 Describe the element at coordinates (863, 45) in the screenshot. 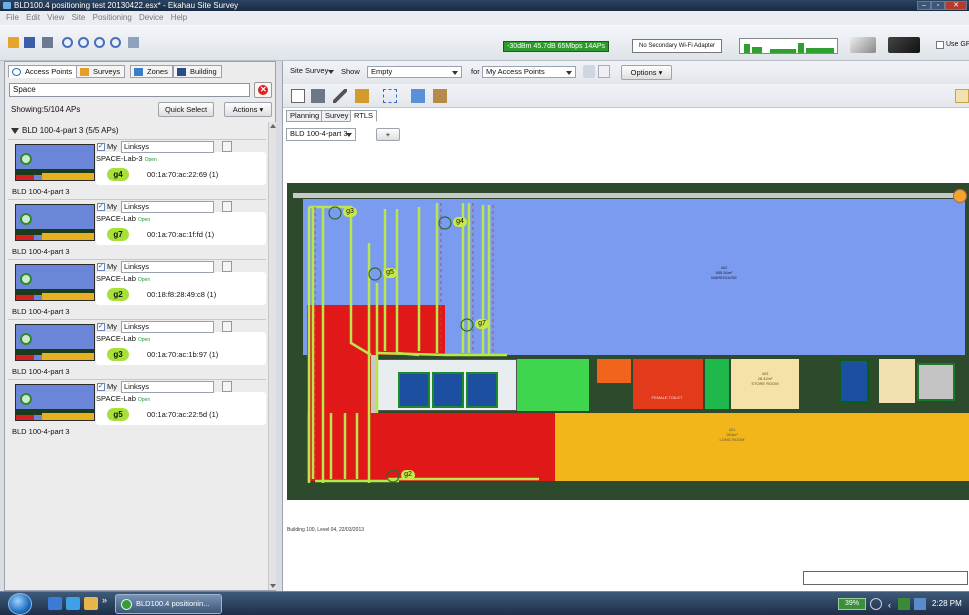

I see `eraser-icon` at that location.